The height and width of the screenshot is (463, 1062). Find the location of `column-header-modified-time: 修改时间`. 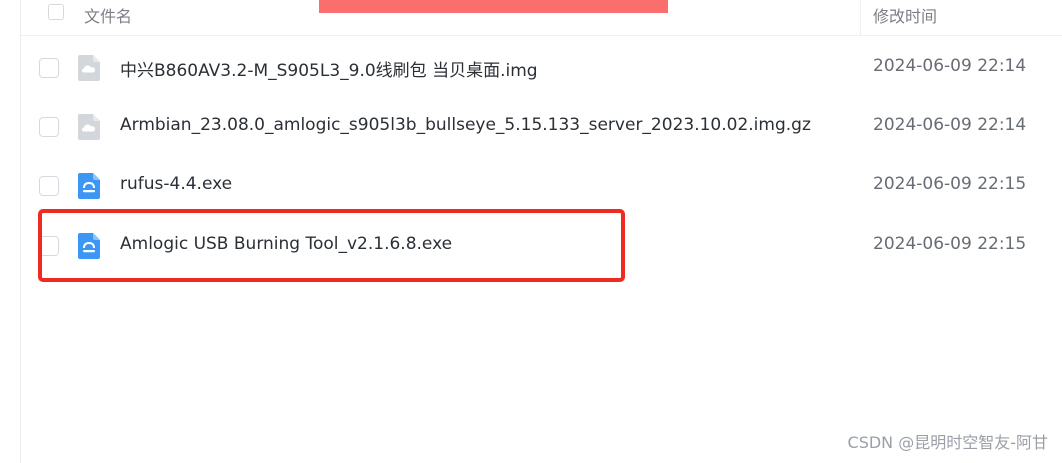

column-header-modified-time: 修改时间 is located at coordinates (905, 15).